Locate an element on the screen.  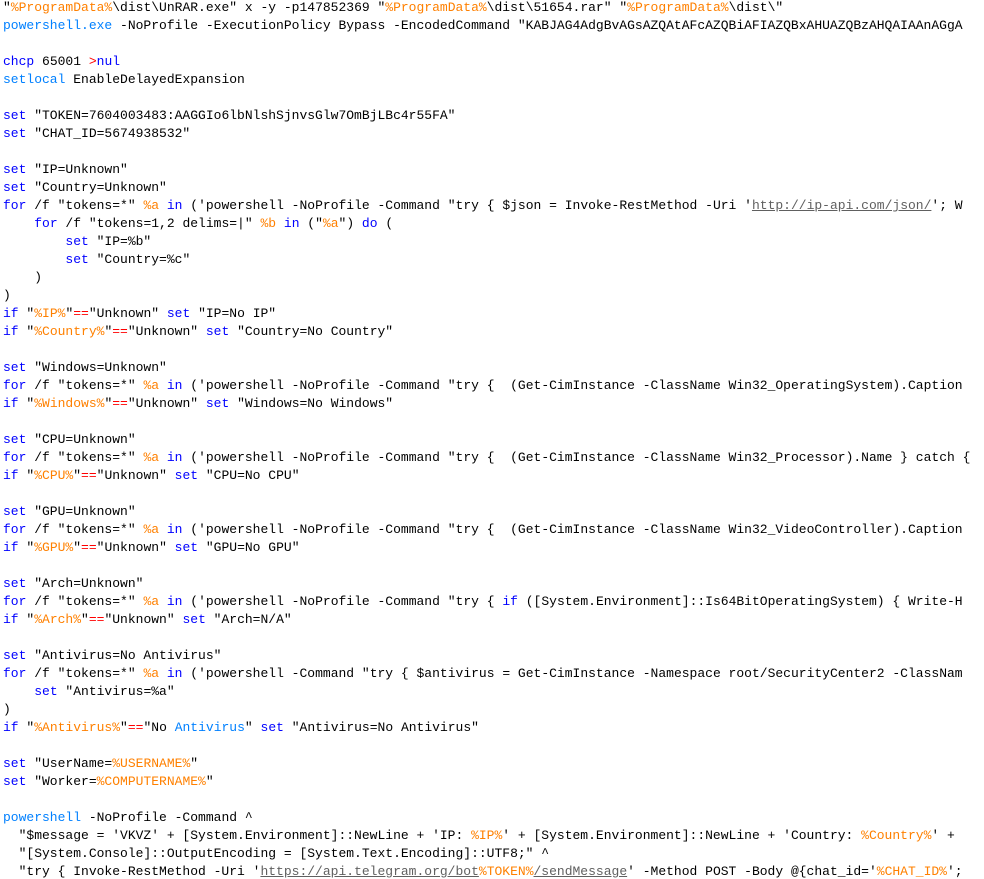
code-link: https://api.telegram.org/bot is located at coordinates (369, 871).